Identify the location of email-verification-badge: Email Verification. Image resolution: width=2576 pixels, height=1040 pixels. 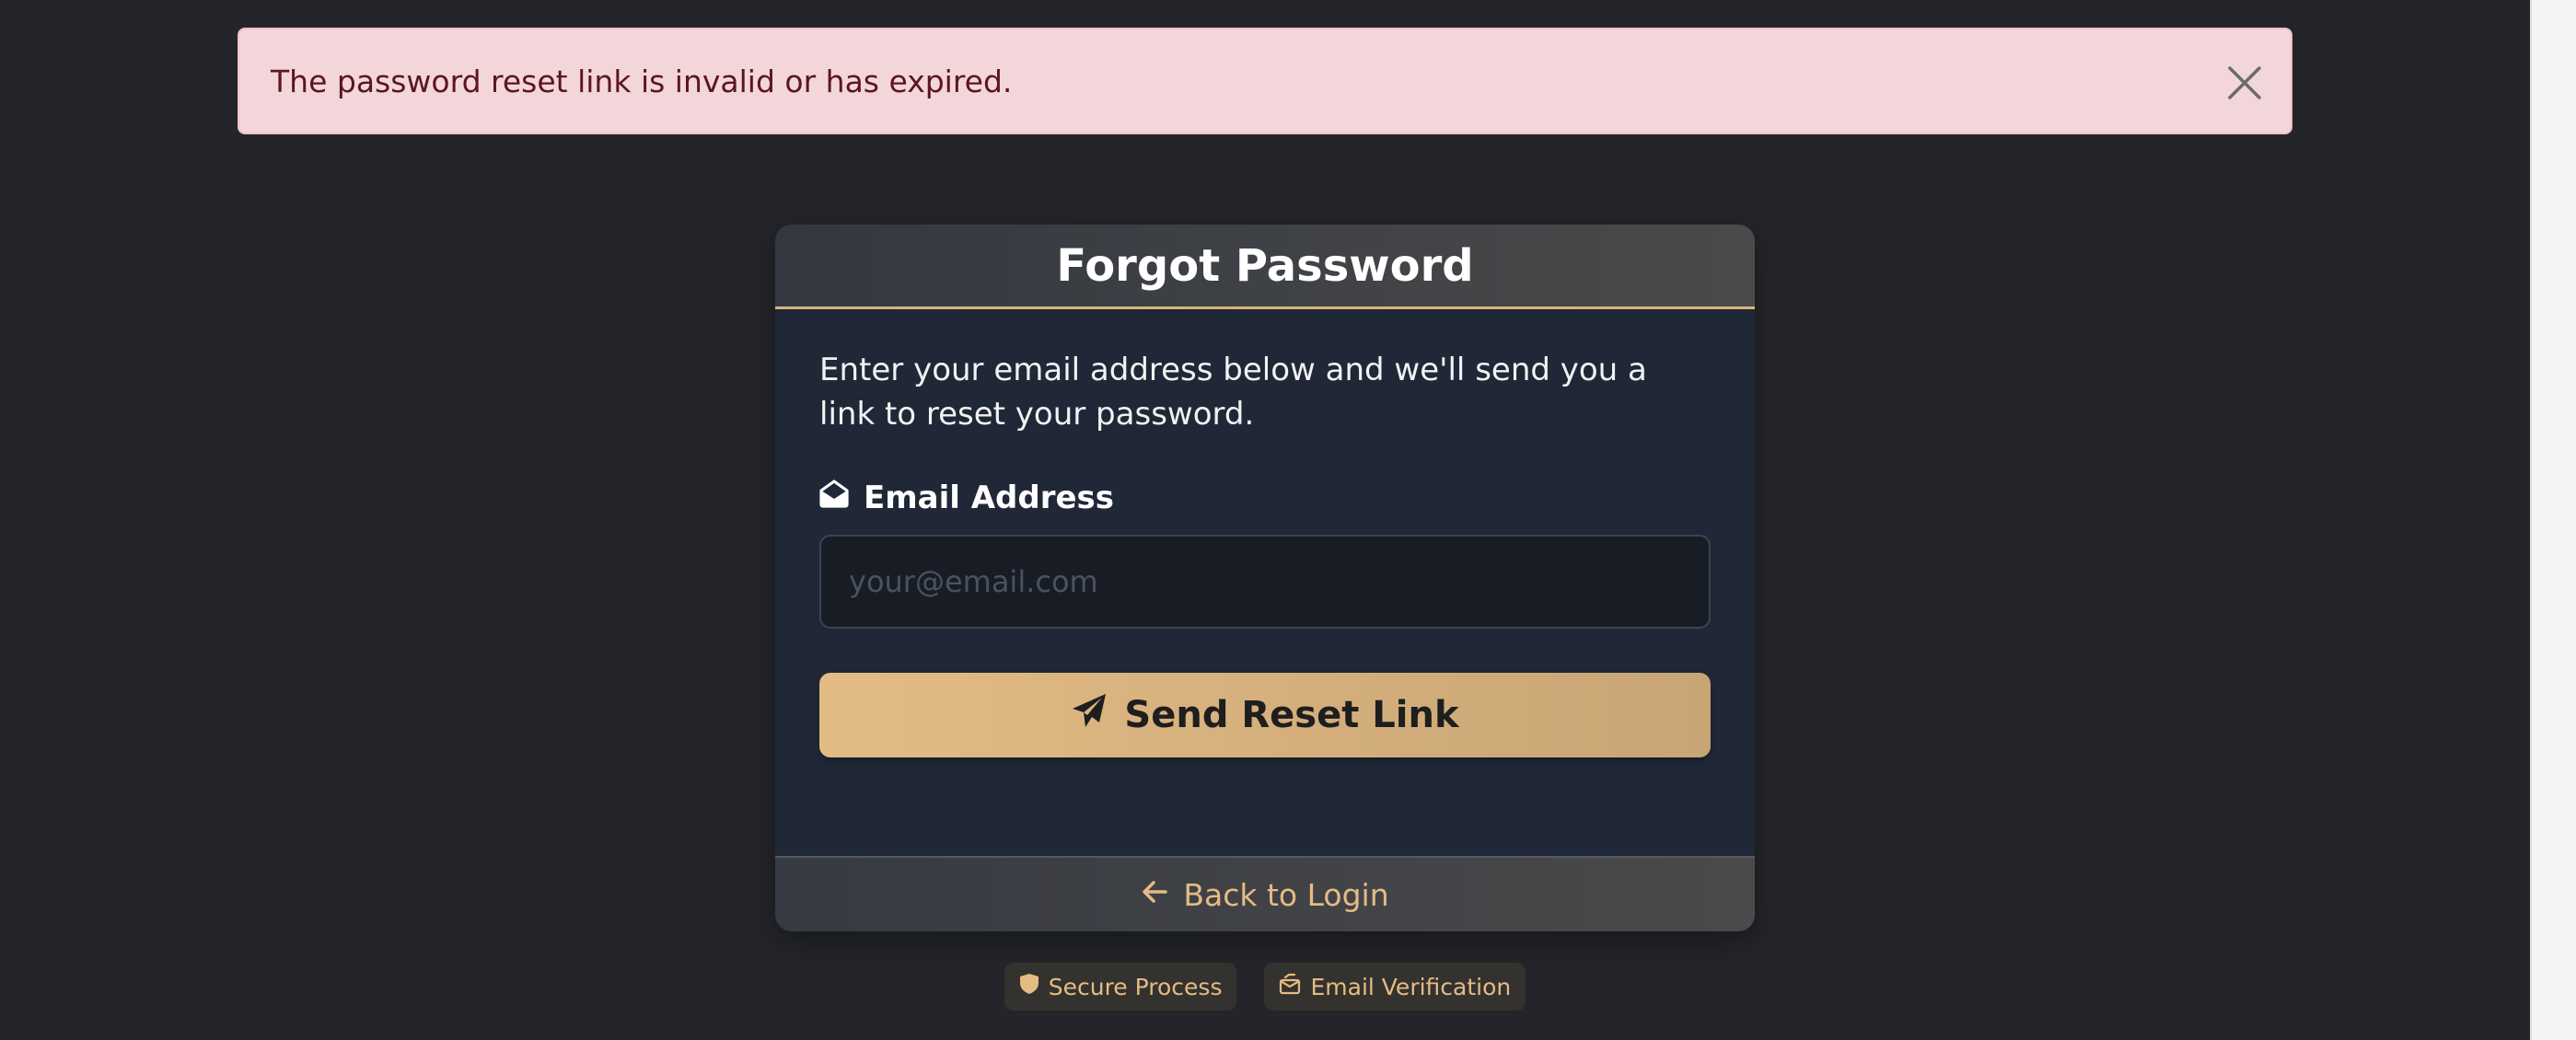
(1395, 987).